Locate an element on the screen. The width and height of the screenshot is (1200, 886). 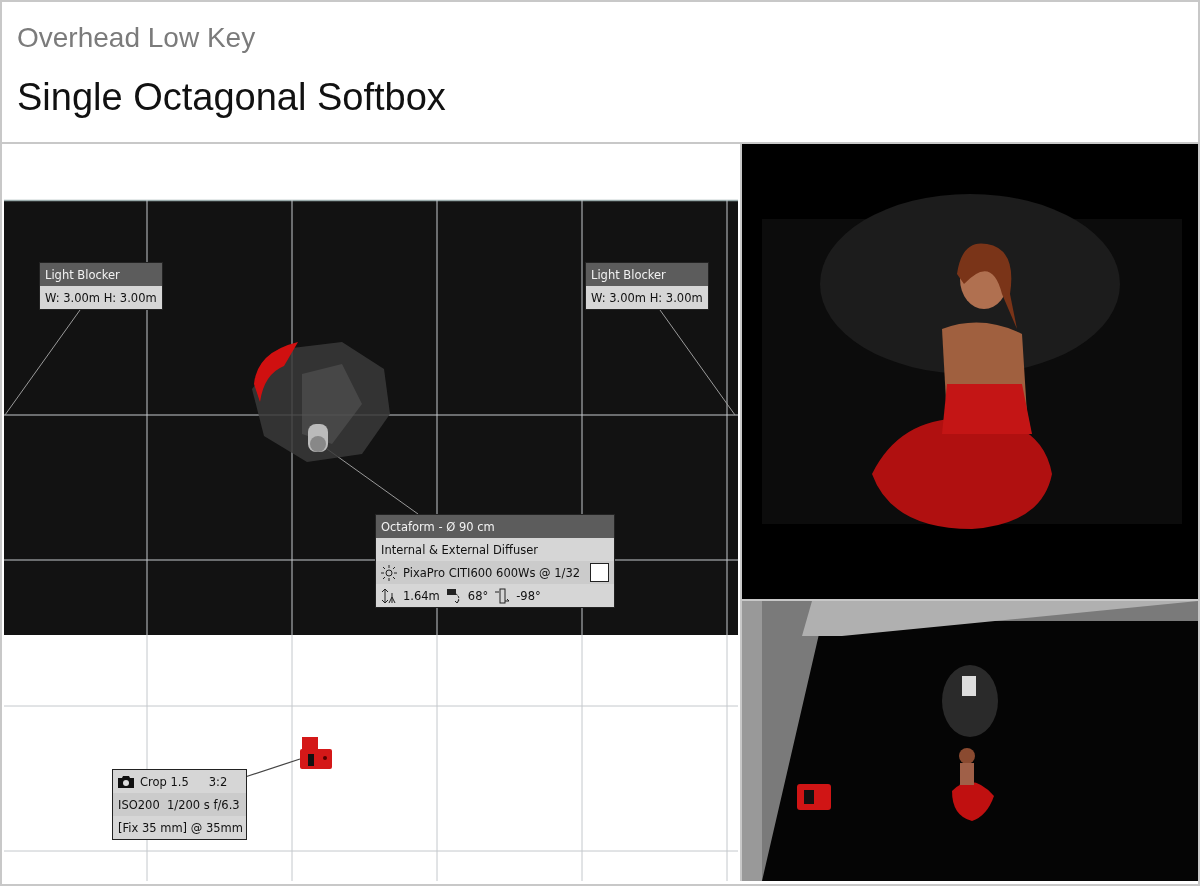
height-text: 1.64m is located at coordinates (421, 595).